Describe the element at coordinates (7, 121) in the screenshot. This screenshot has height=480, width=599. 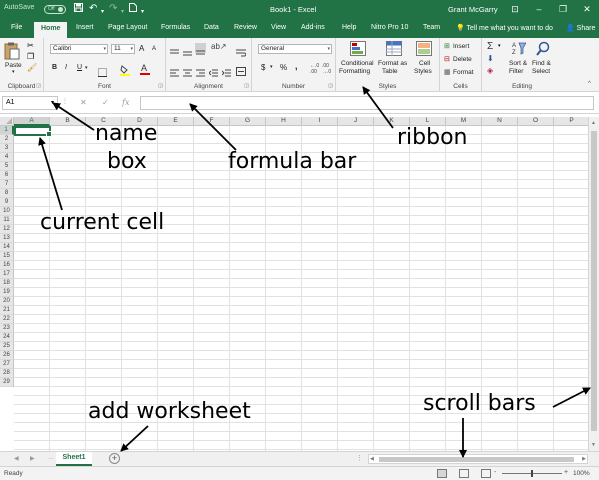
I see `select-all-corner` at that location.